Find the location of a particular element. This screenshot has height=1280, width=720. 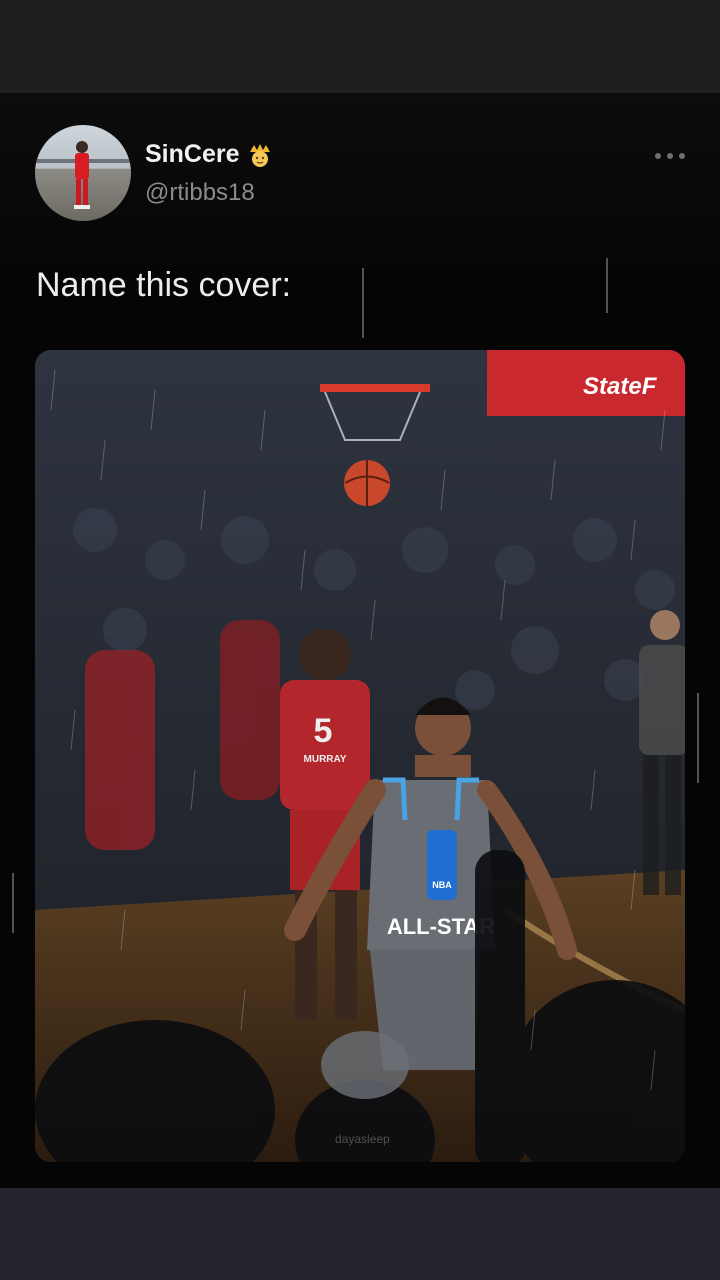

image-watermark: dayasleep is located at coordinates (362, 1139).